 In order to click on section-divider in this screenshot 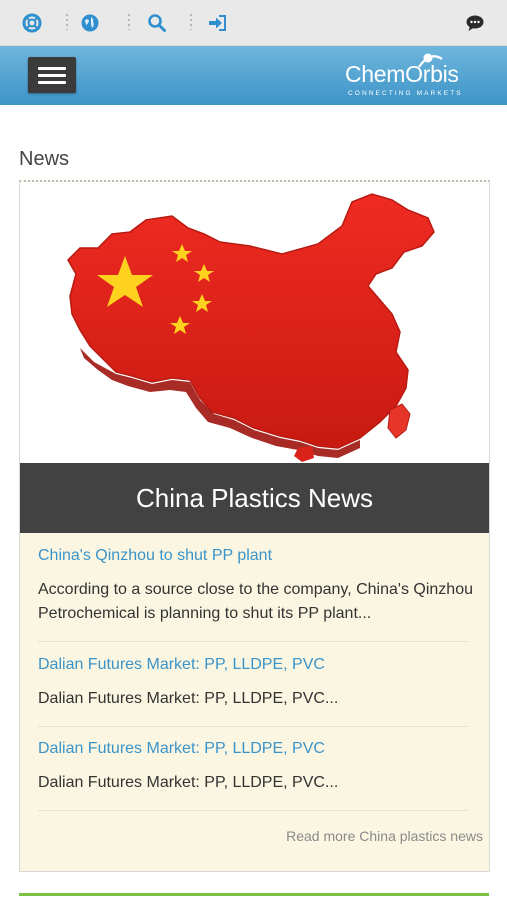, I will do `click(254, 894)`.